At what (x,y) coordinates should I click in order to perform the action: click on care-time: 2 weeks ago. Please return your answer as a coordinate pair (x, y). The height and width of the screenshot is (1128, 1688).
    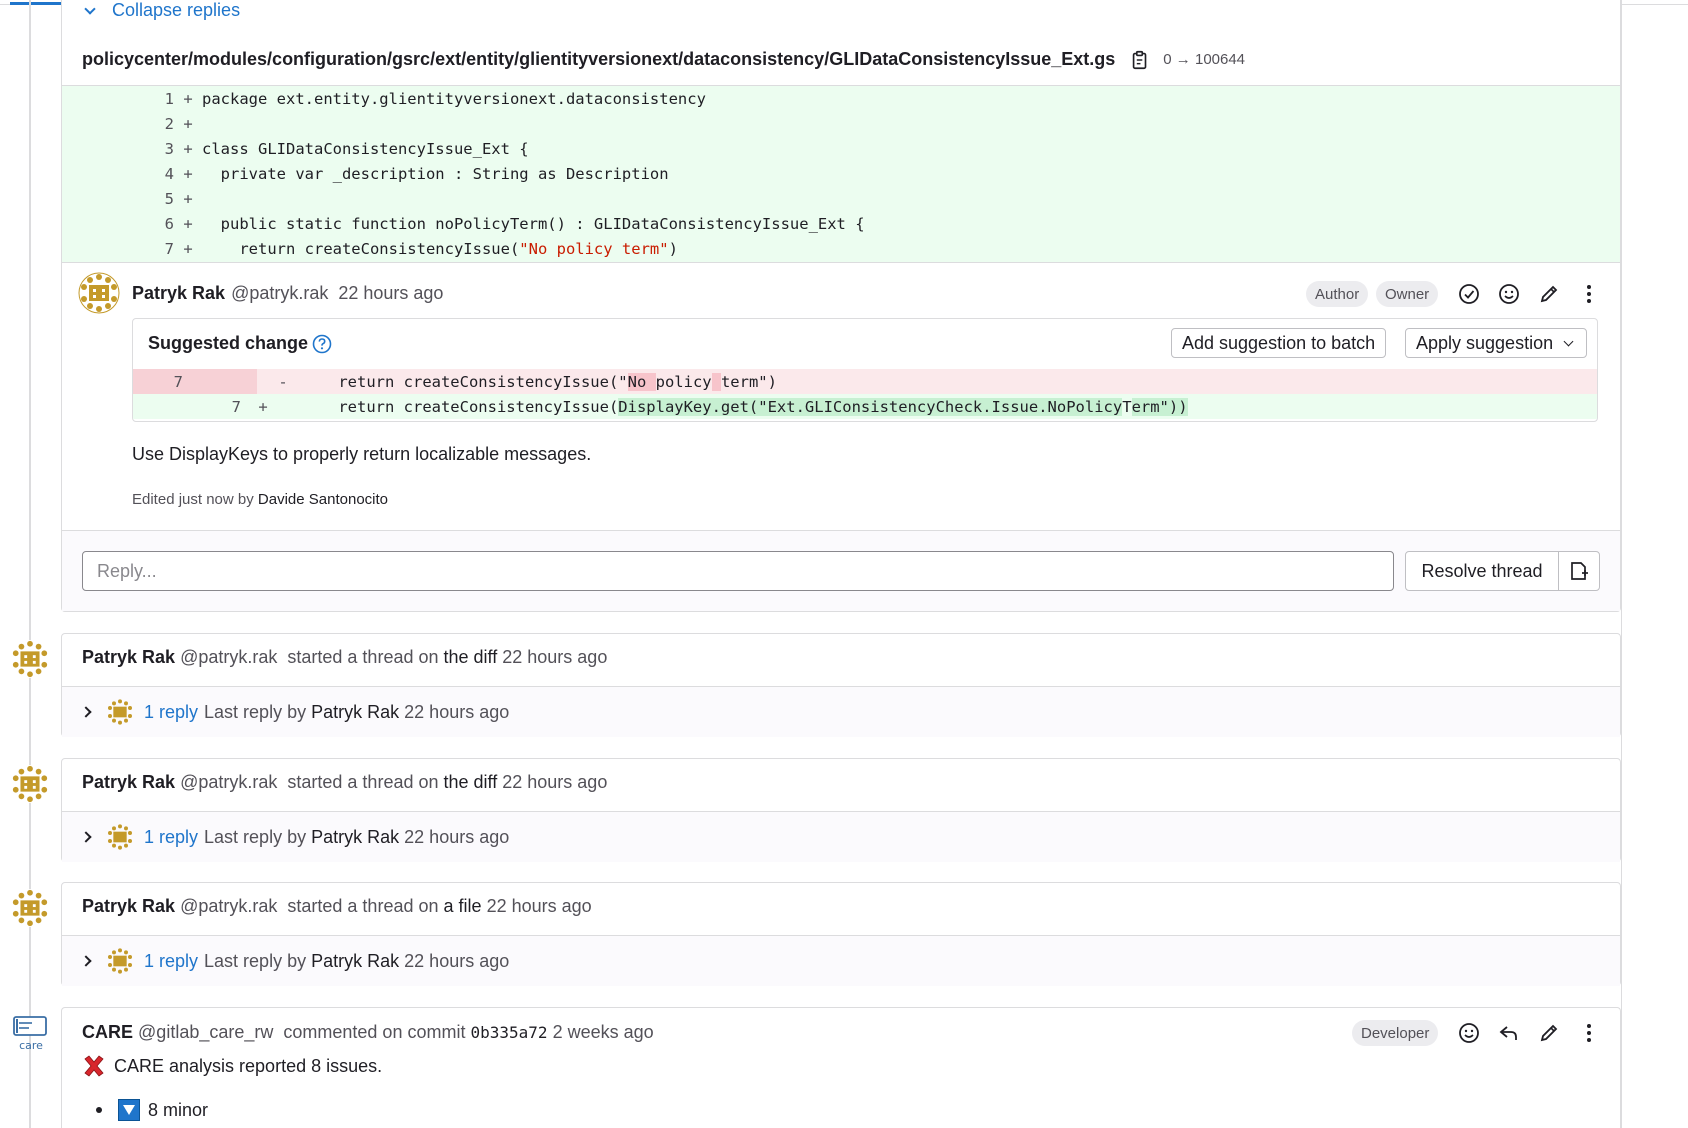
    Looking at the image, I should click on (603, 1032).